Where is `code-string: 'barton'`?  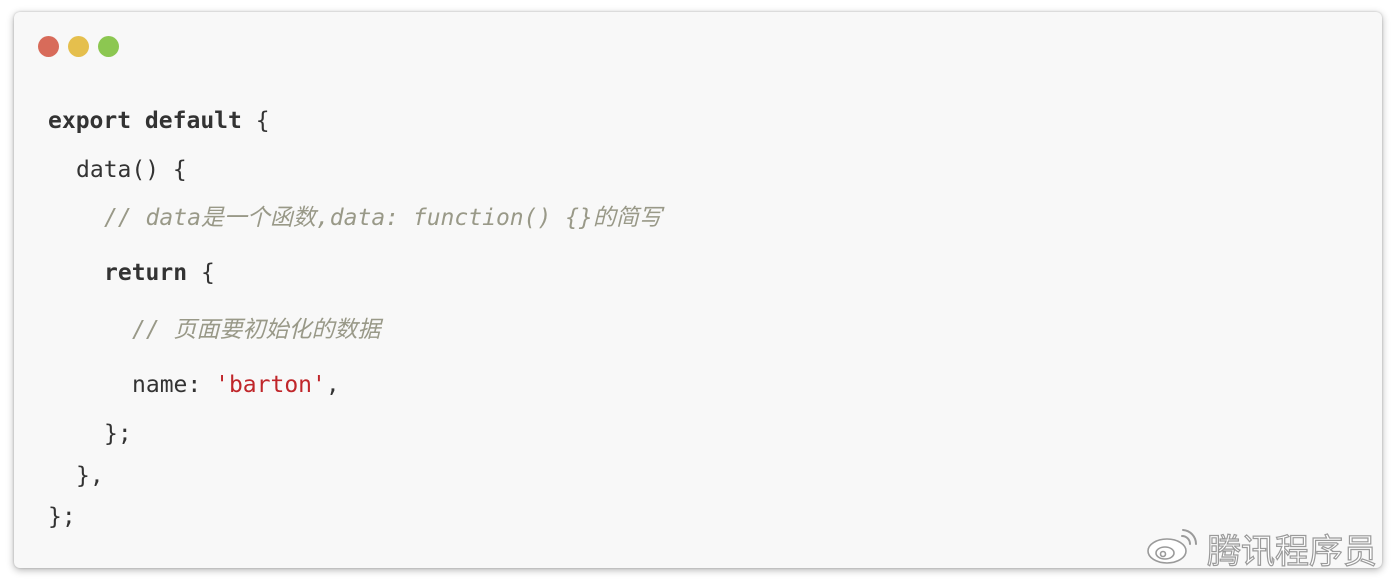 code-string: 'barton' is located at coordinates (270, 385).